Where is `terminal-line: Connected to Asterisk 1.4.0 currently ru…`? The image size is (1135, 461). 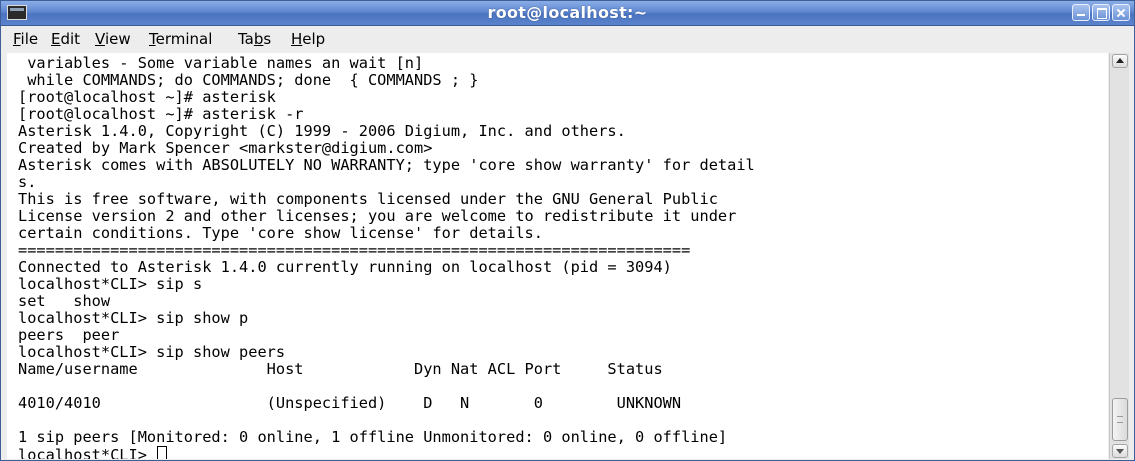 terminal-line: Connected to Asterisk 1.4.0 currently ru… is located at coordinates (345, 267).